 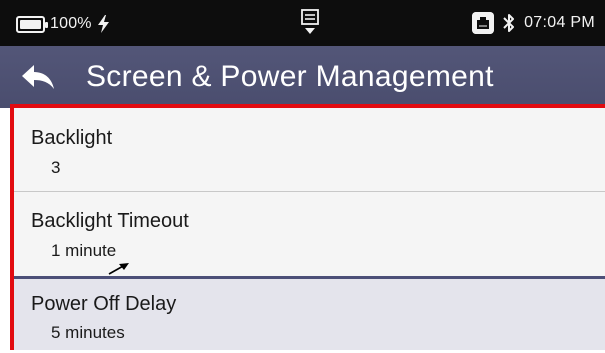 What do you see at coordinates (290, 76) in the screenshot?
I see `page-title: Screen & Power Management` at bounding box center [290, 76].